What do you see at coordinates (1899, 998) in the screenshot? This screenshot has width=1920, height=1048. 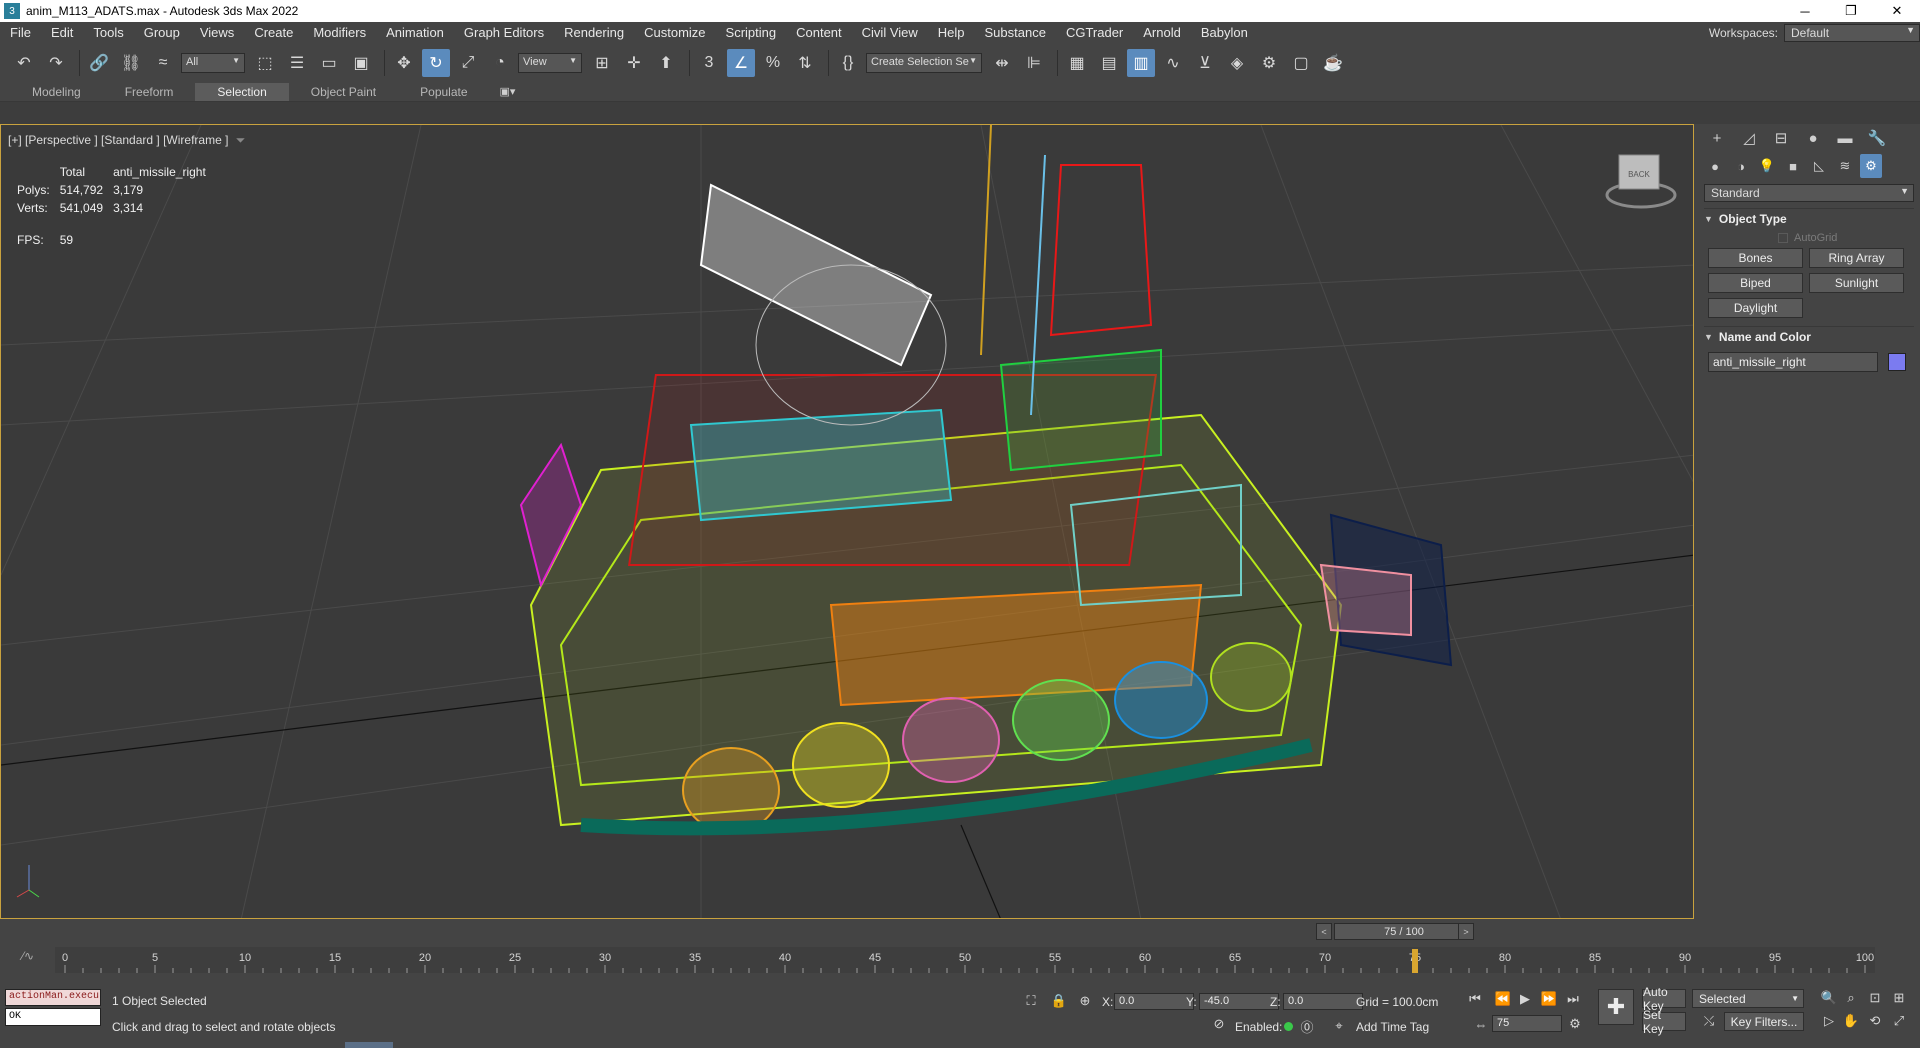 I see `zoom-extents-all-icon: ⊞` at bounding box center [1899, 998].